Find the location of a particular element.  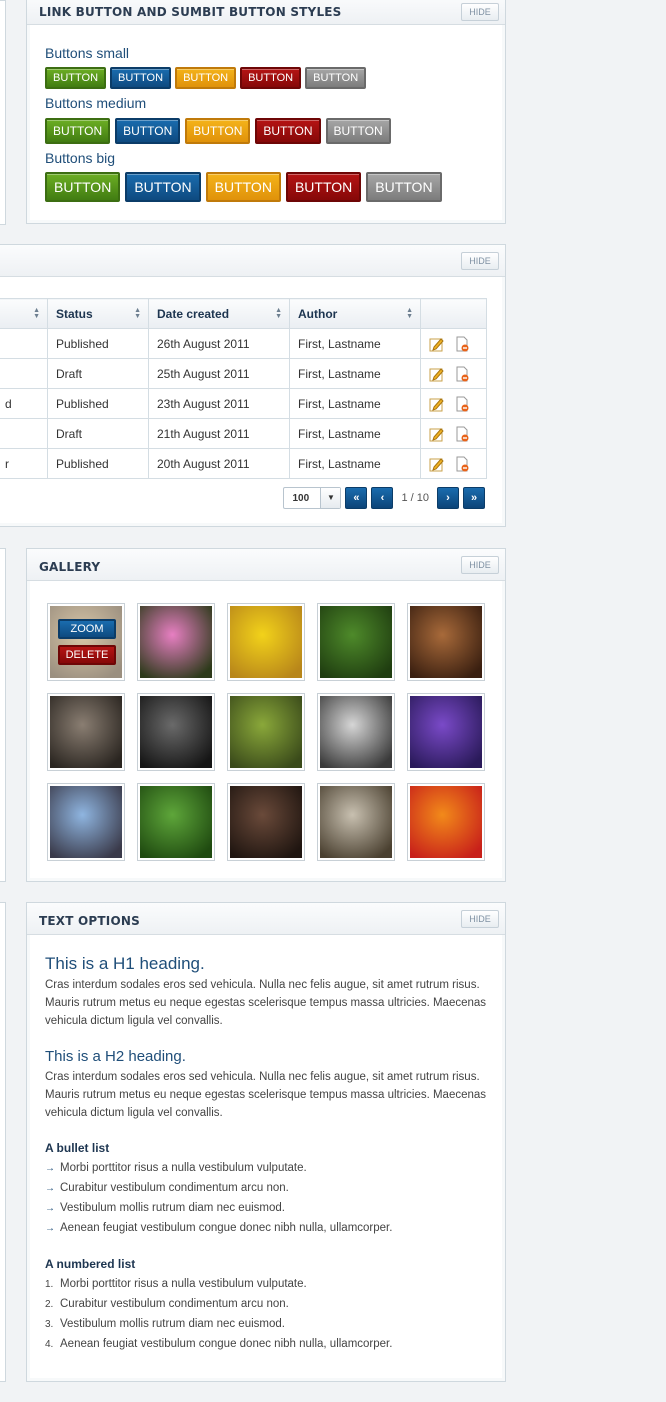

next-page-button: › is located at coordinates (448, 498).